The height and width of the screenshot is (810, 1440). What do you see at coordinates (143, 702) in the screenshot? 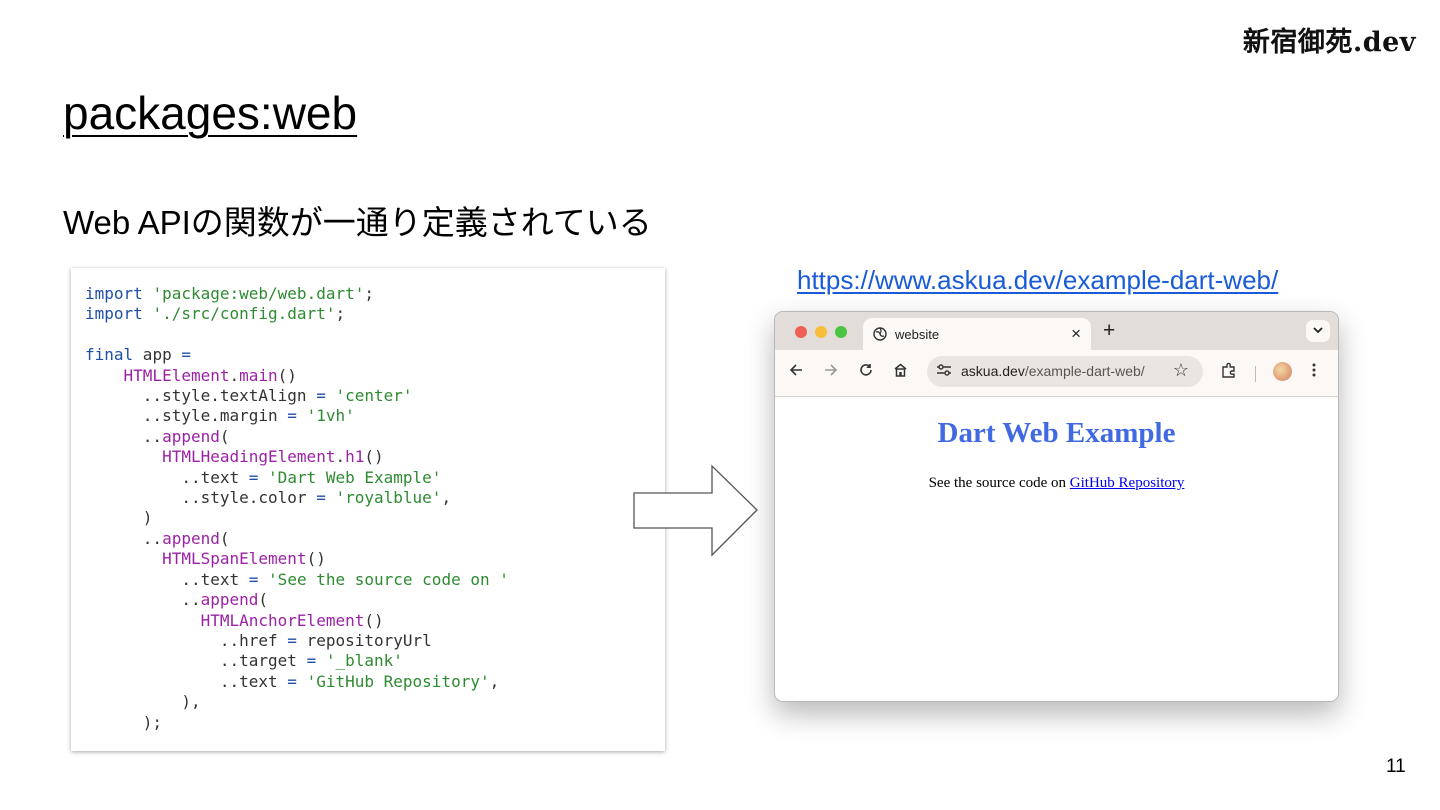
I see `code-line: ),` at bounding box center [143, 702].